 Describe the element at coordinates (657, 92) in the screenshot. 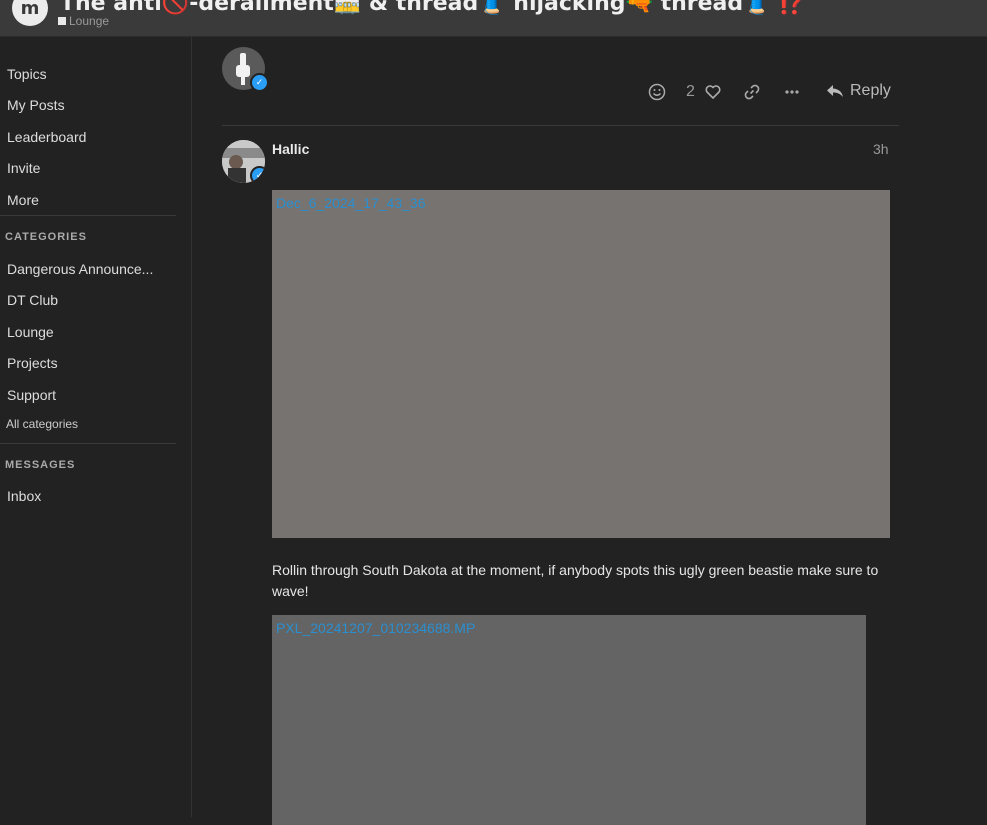

I see `add-reaction-icon` at that location.